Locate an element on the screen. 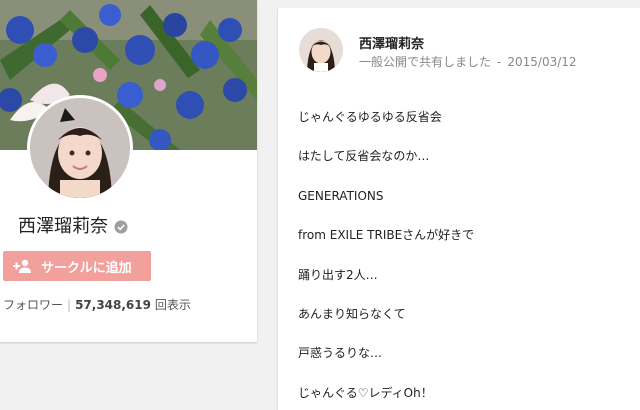  post-author-avatar is located at coordinates (321, 50).